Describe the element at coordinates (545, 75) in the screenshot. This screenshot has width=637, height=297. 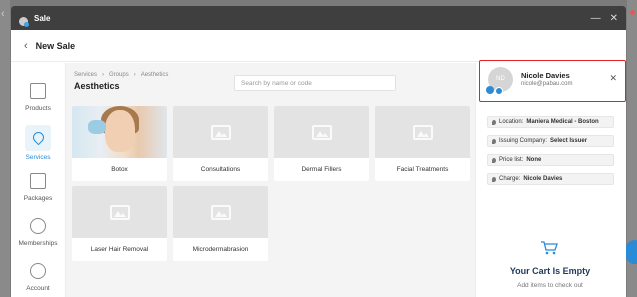
I see `client-name: Nicole Davies` at that location.